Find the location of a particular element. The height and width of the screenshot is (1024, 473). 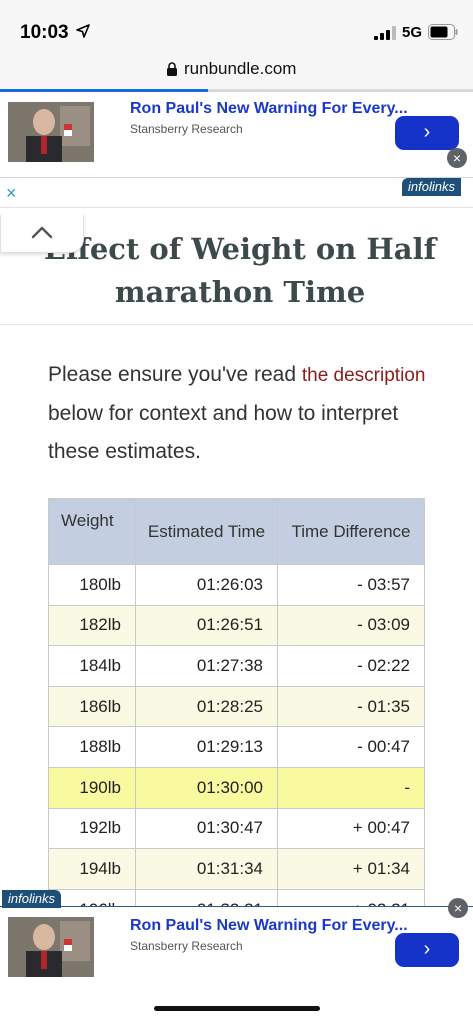

cell-weight: 188lb is located at coordinates (92, 747).